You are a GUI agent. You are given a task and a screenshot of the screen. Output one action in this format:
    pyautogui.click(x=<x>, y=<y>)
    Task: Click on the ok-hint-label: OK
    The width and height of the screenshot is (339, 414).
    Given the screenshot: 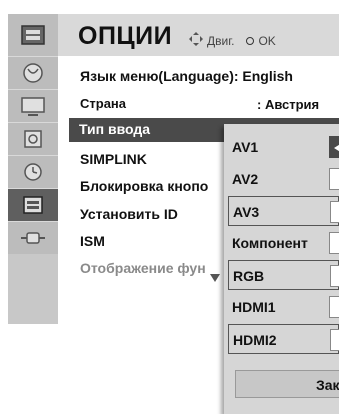 What is the action you would take?
    pyautogui.click(x=267, y=40)
    